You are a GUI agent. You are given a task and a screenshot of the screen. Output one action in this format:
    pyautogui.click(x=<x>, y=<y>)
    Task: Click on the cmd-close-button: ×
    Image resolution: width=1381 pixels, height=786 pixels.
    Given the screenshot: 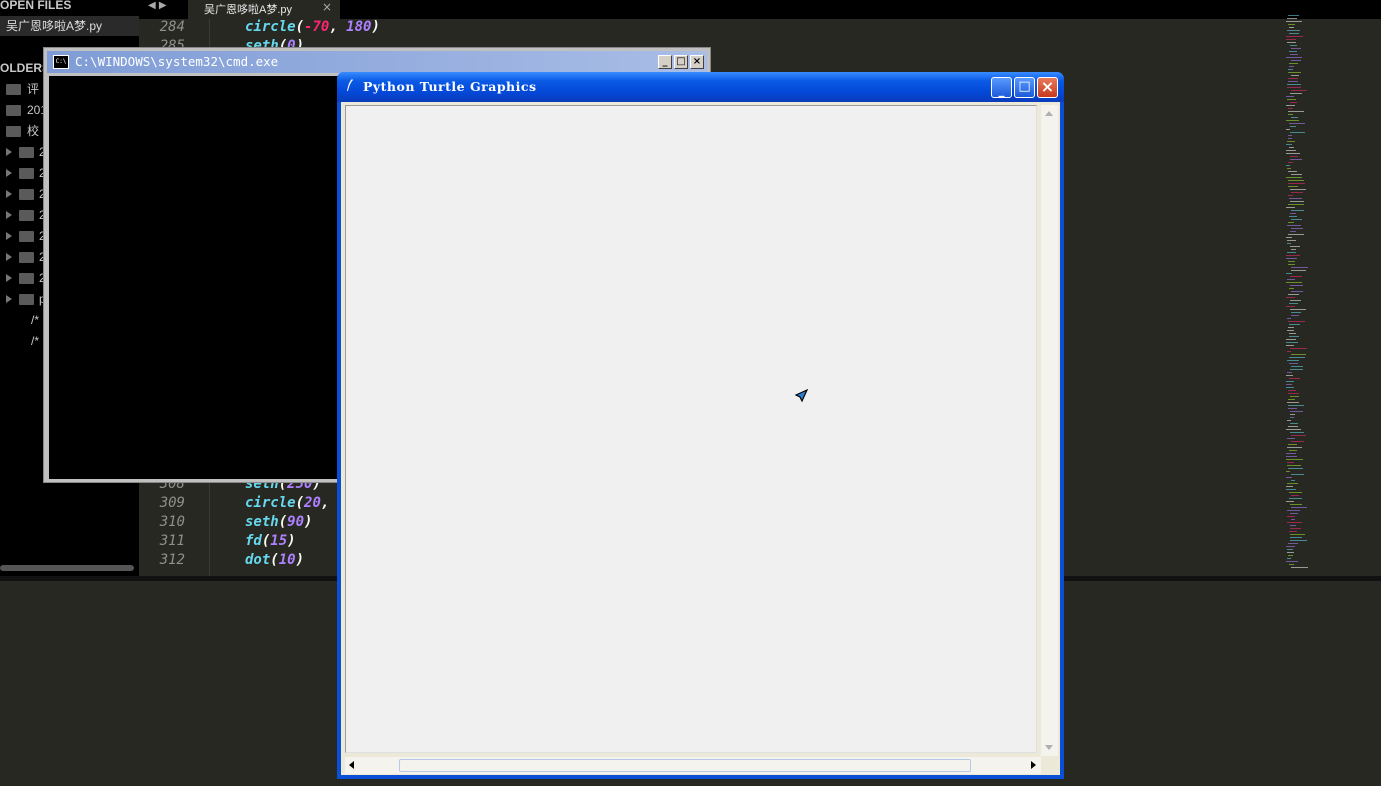 What is the action you would take?
    pyautogui.click(x=697, y=62)
    